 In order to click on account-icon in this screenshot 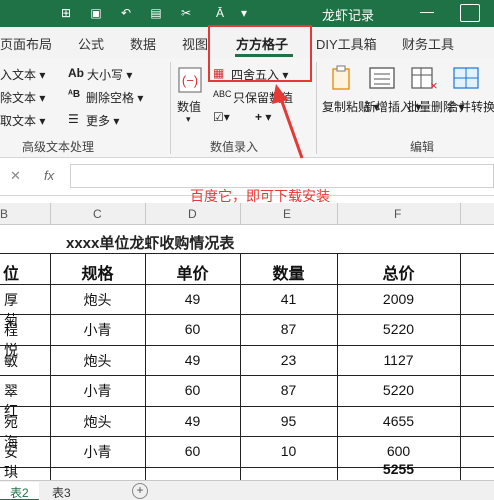, I will do `click(470, 13)`.